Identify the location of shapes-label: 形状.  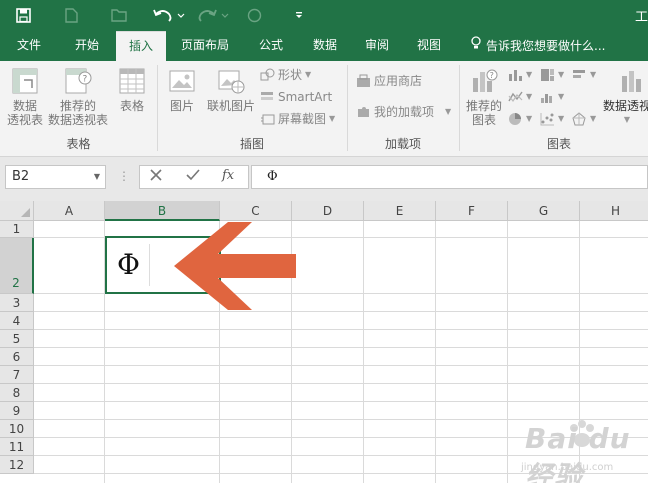
(290, 75).